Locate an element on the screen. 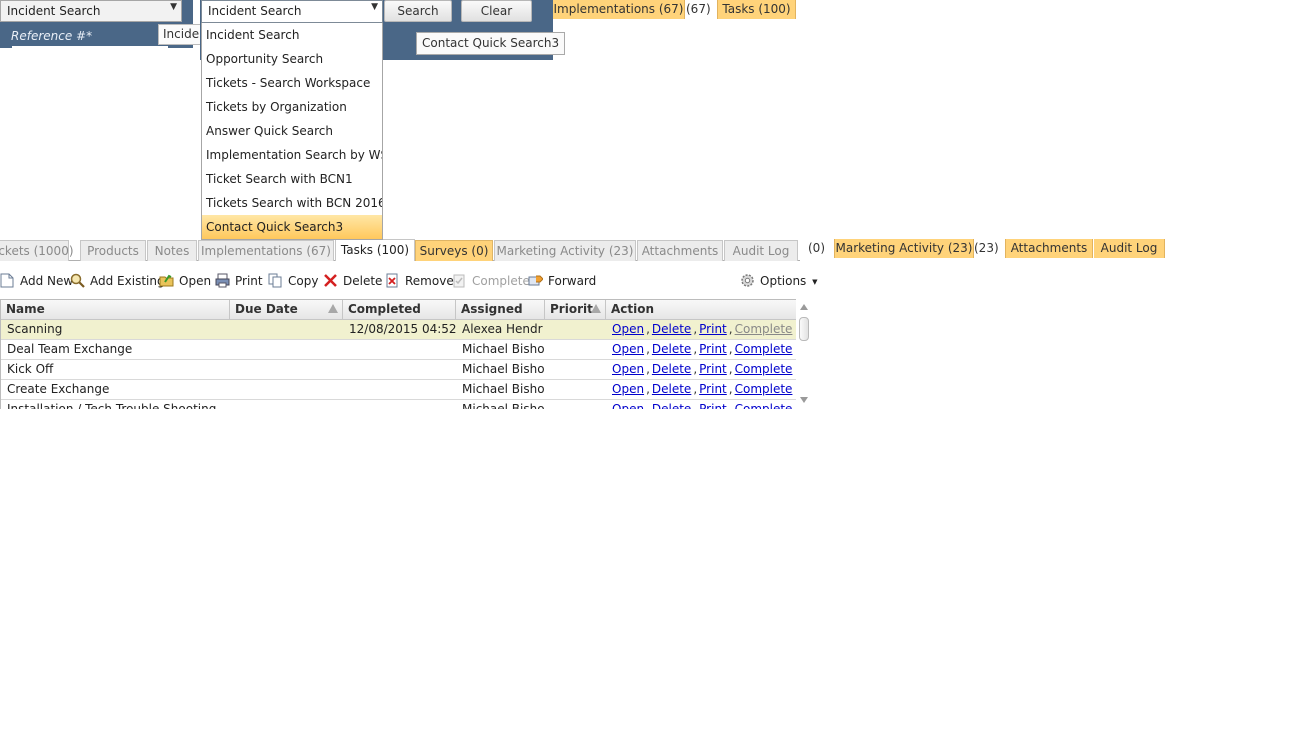  dropdown-option: Implementation Search by WS ID is located at coordinates (292, 155).